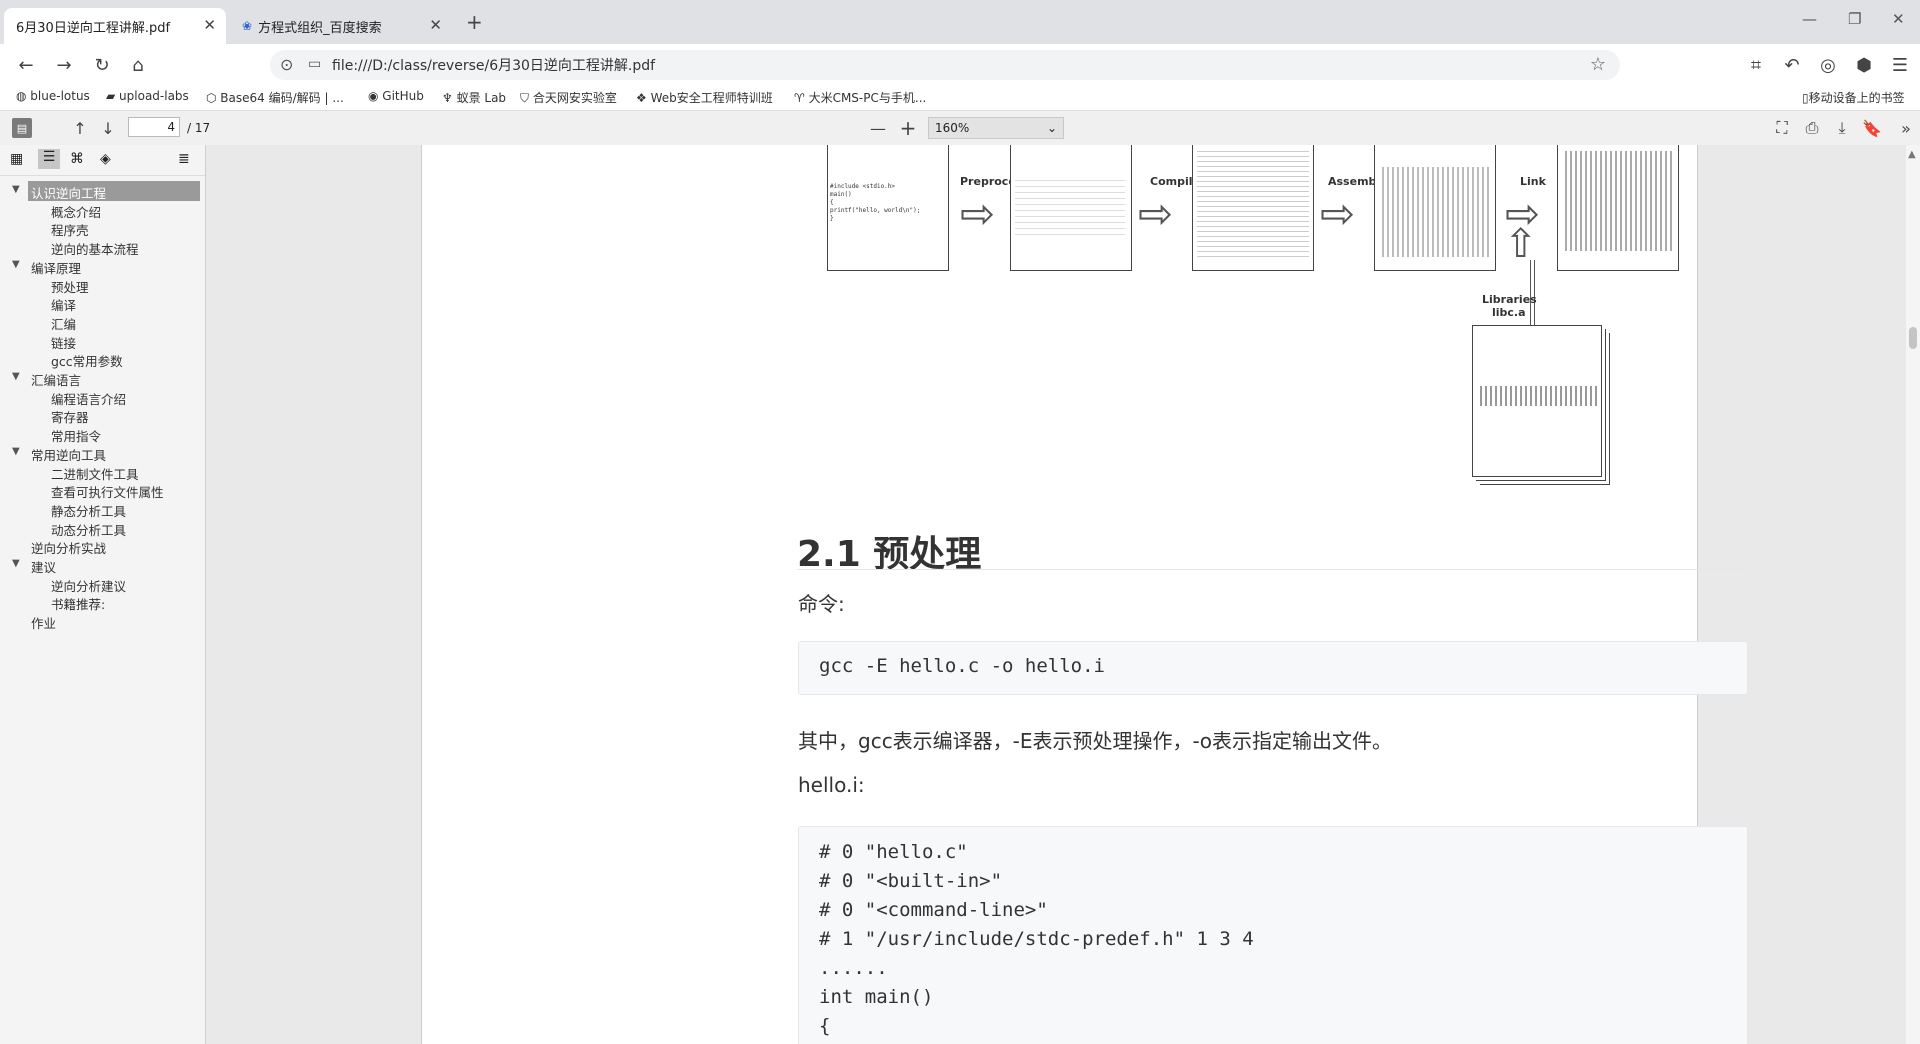  Describe the element at coordinates (76, 211) in the screenshot. I see `outline-item: 概念介绍` at that location.